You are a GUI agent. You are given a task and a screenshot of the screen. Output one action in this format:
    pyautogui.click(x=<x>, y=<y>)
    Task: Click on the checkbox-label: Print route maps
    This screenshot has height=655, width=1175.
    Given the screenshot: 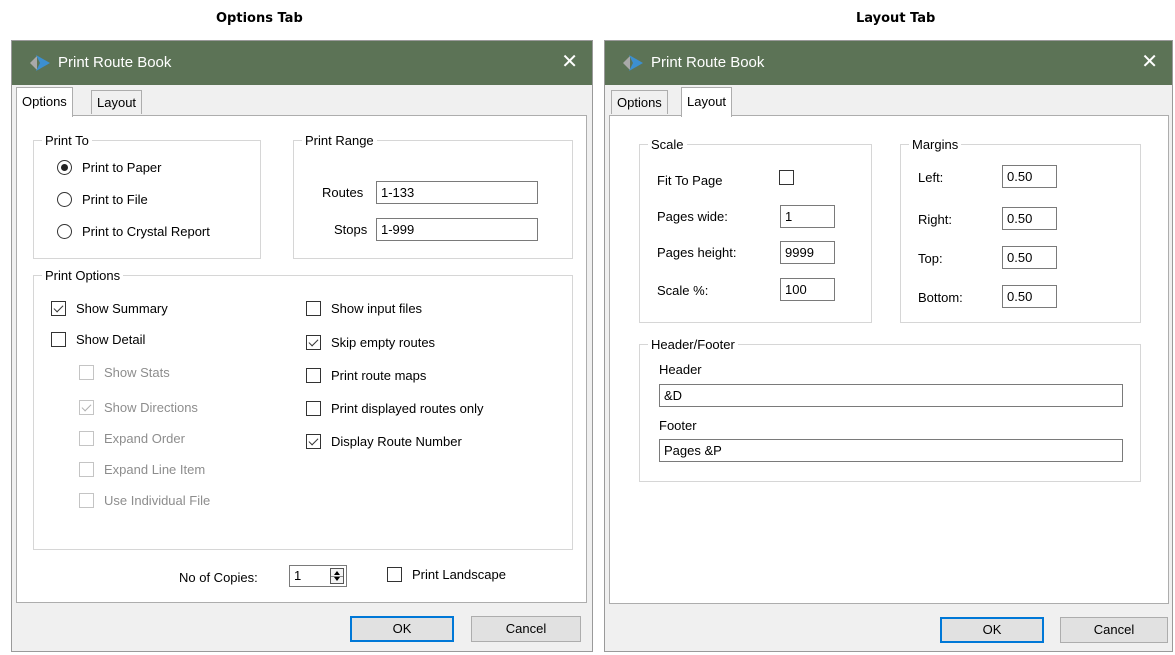 What is the action you would take?
    pyautogui.click(x=379, y=375)
    